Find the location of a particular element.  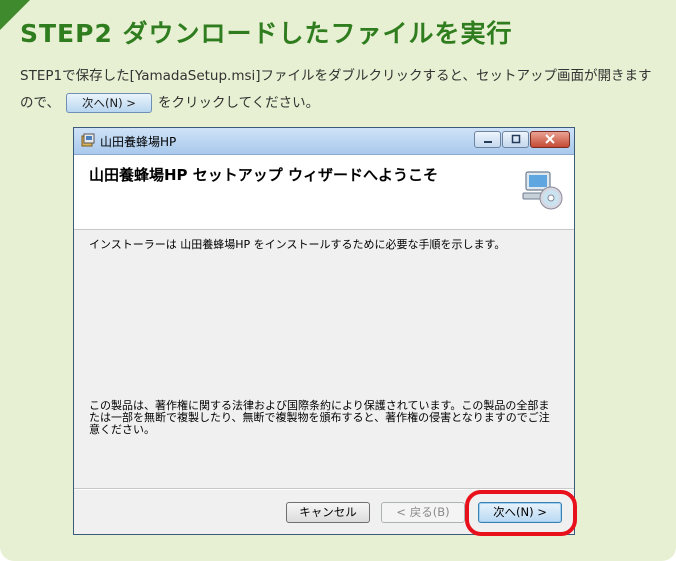

next-button-highlight is located at coordinates (521, 513).